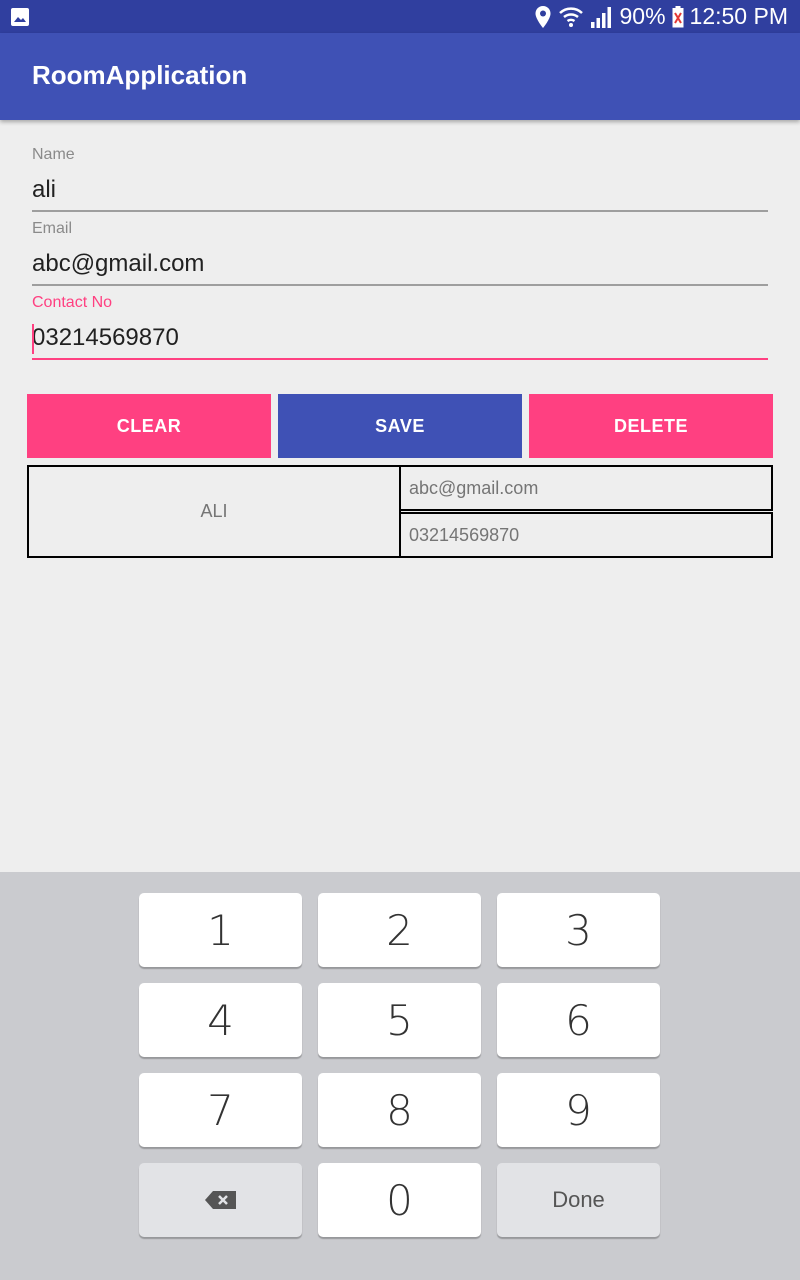 The width and height of the screenshot is (800, 1280). I want to click on text-cursor, so click(33, 339).